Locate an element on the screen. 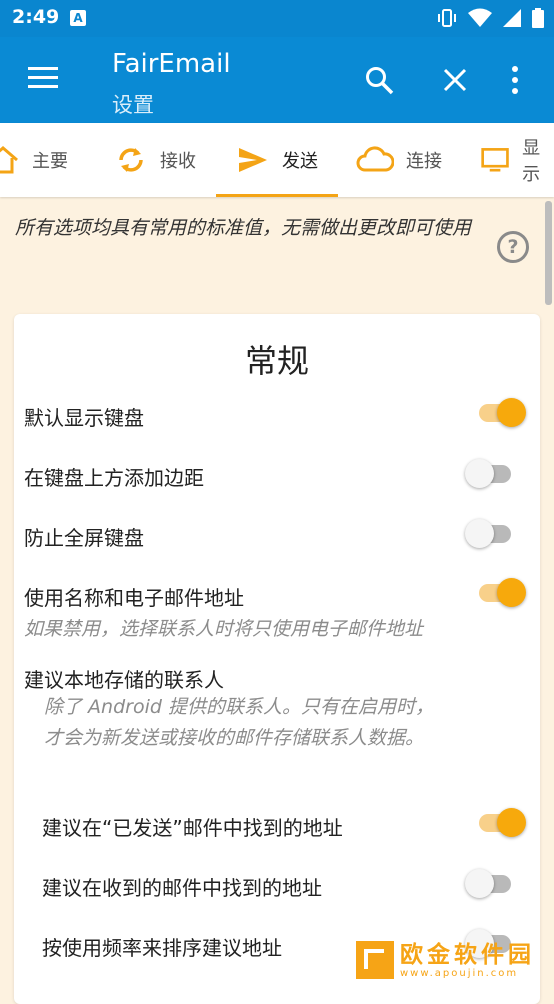  tab-send: 发送 is located at coordinates (277, 160).